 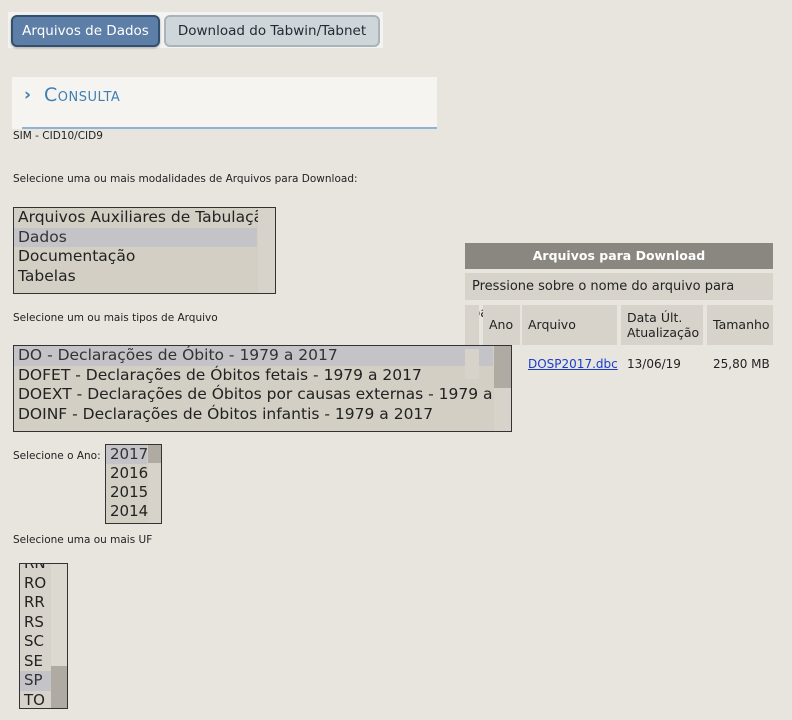 What do you see at coordinates (619, 256) in the screenshot?
I see `downloads-header: Arquivos para Download` at bounding box center [619, 256].